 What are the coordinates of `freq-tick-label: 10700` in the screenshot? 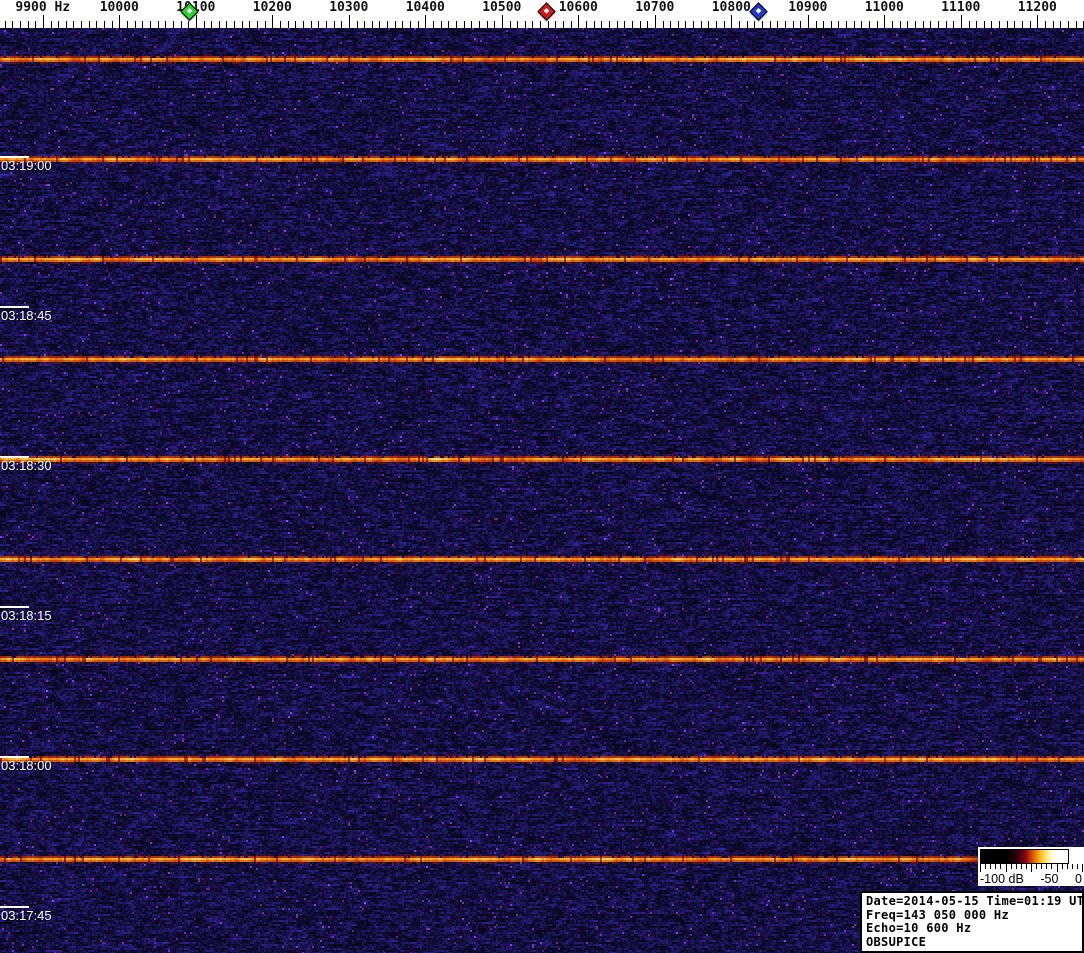 It's located at (655, 7).